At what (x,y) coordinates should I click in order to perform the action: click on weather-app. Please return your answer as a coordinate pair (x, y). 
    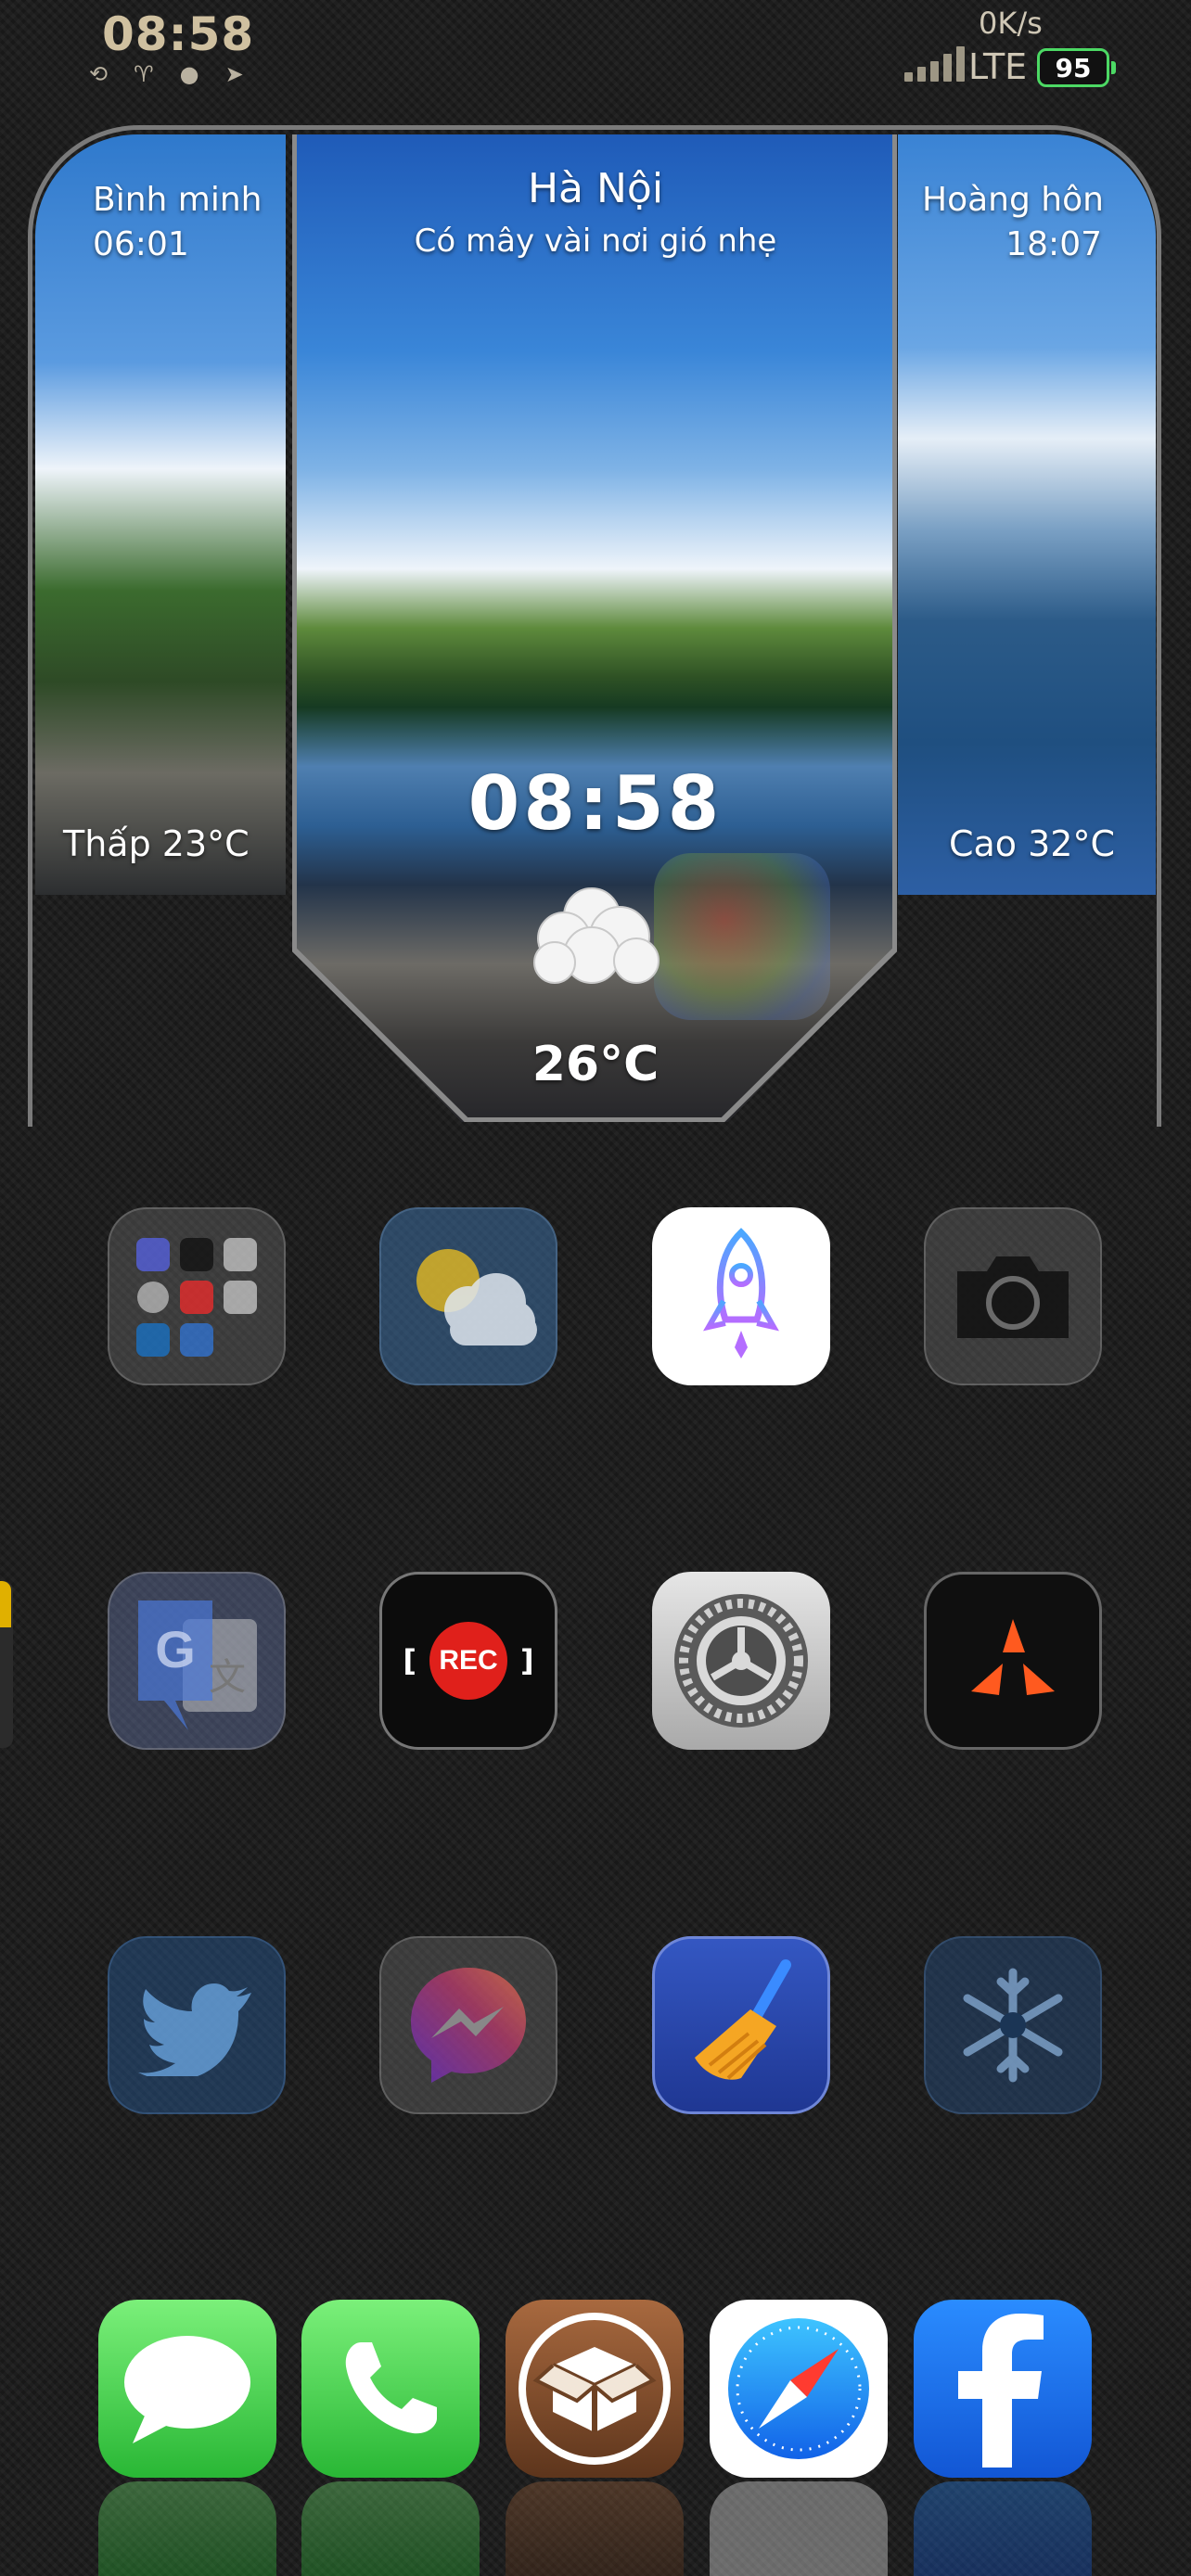
    Looking at the image, I should click on (468, 1296).